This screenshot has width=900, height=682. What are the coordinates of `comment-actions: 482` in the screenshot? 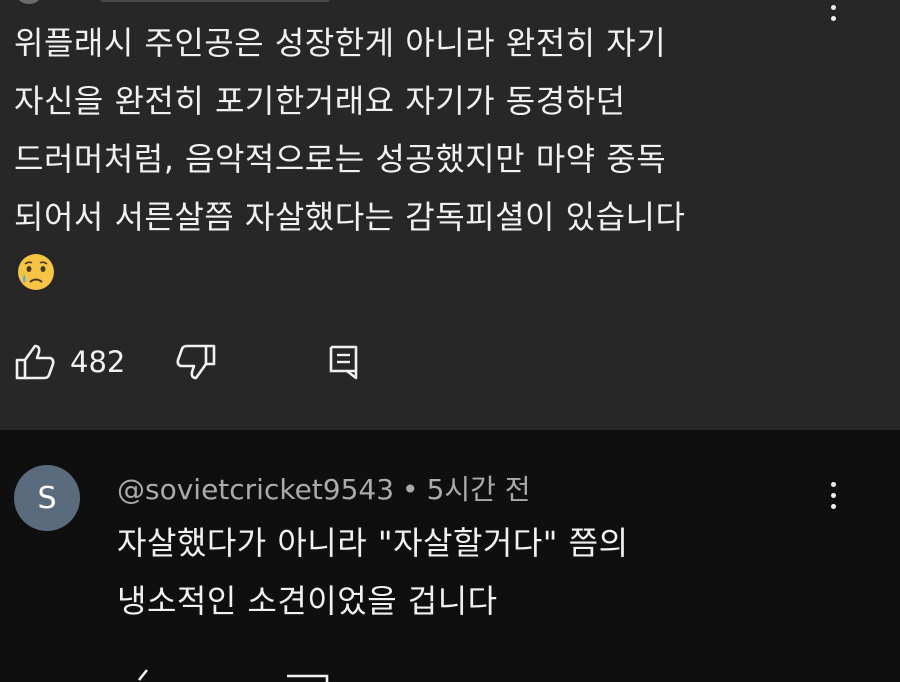 It's located at (186, 362).